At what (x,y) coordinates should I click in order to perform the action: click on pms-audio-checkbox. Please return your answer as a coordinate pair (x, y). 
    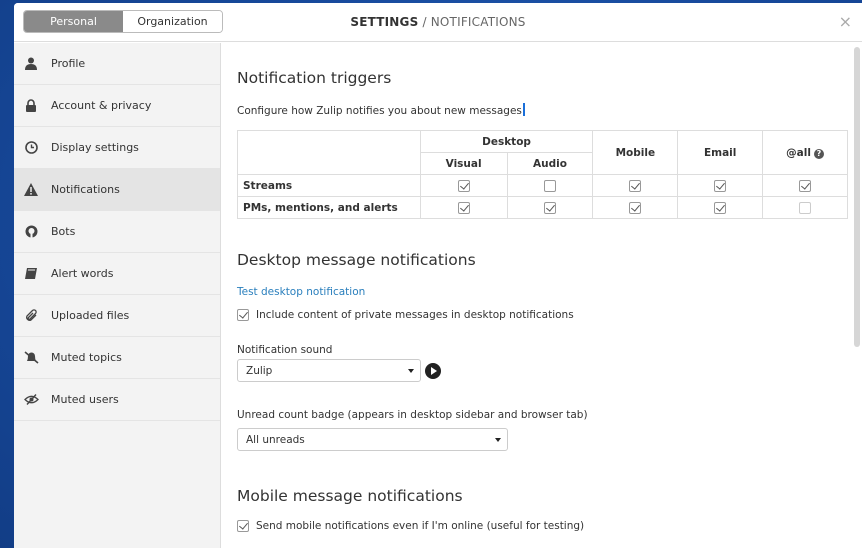
    Looking at the image, I should click on (549, 207).